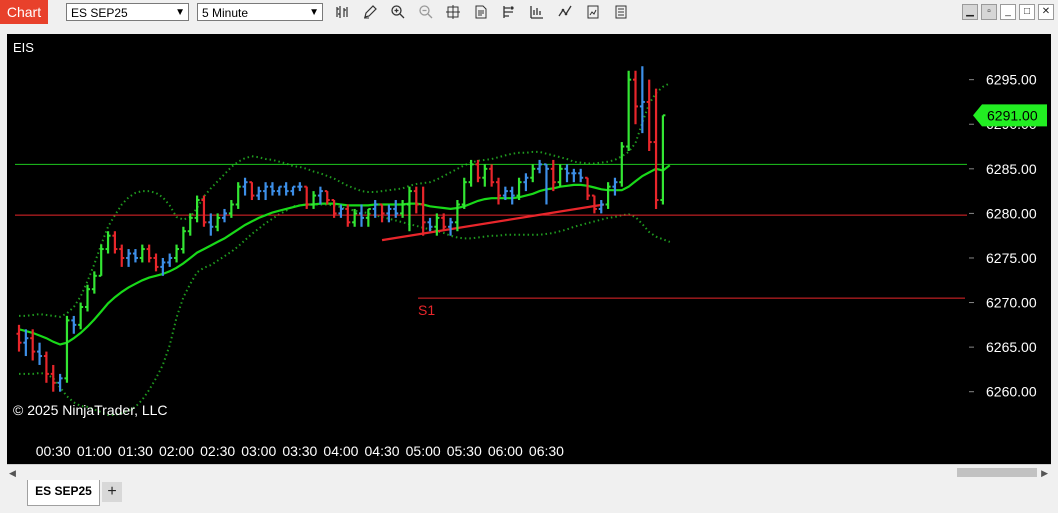 This screenshot has width=1058, height=513. What do you see at coordinates (529, 496) in the screenshot?
I see `tab-bar: ES SEP25 +` at bounding box center [529, 496].